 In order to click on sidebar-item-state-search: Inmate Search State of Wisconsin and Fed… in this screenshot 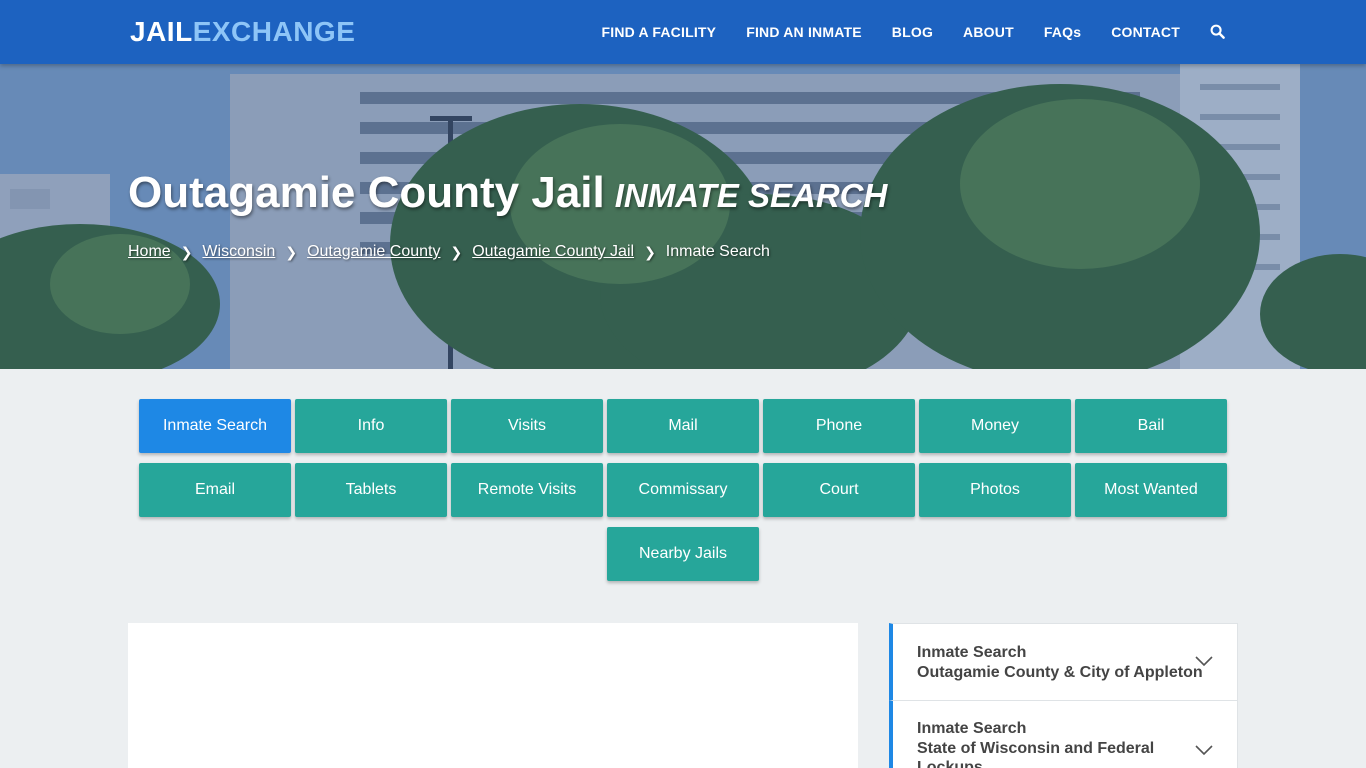, I will do `click(1063, 734)`.